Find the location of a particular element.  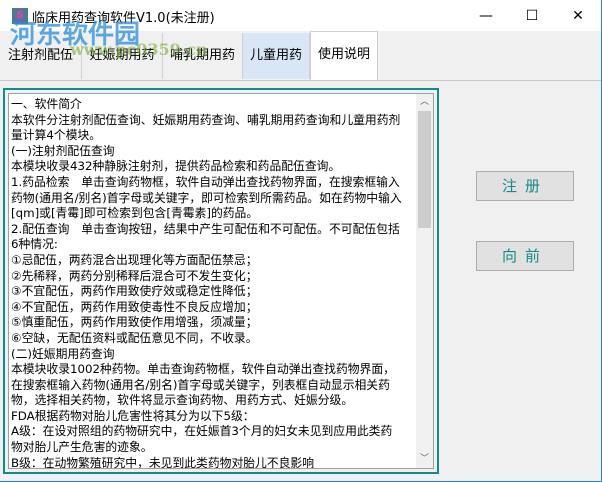

tab-pregnancy: 妊娠期用药 is located at coordinates (122, 56).